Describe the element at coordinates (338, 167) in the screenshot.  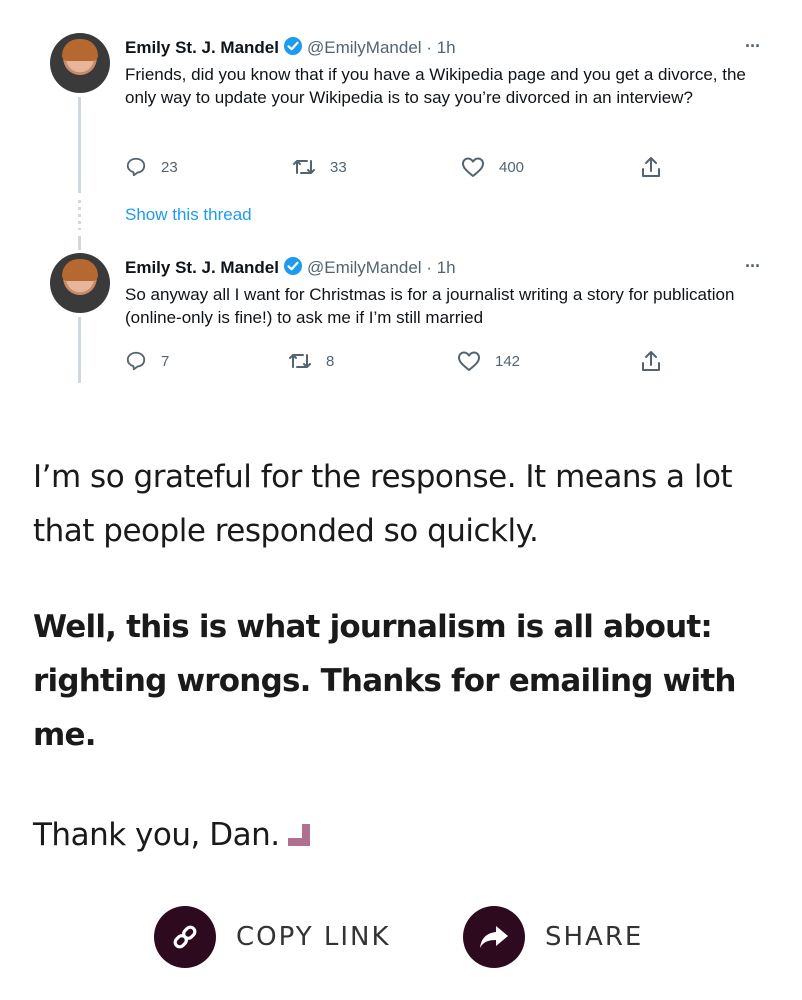
I see `retweet-count: 33` at that location.